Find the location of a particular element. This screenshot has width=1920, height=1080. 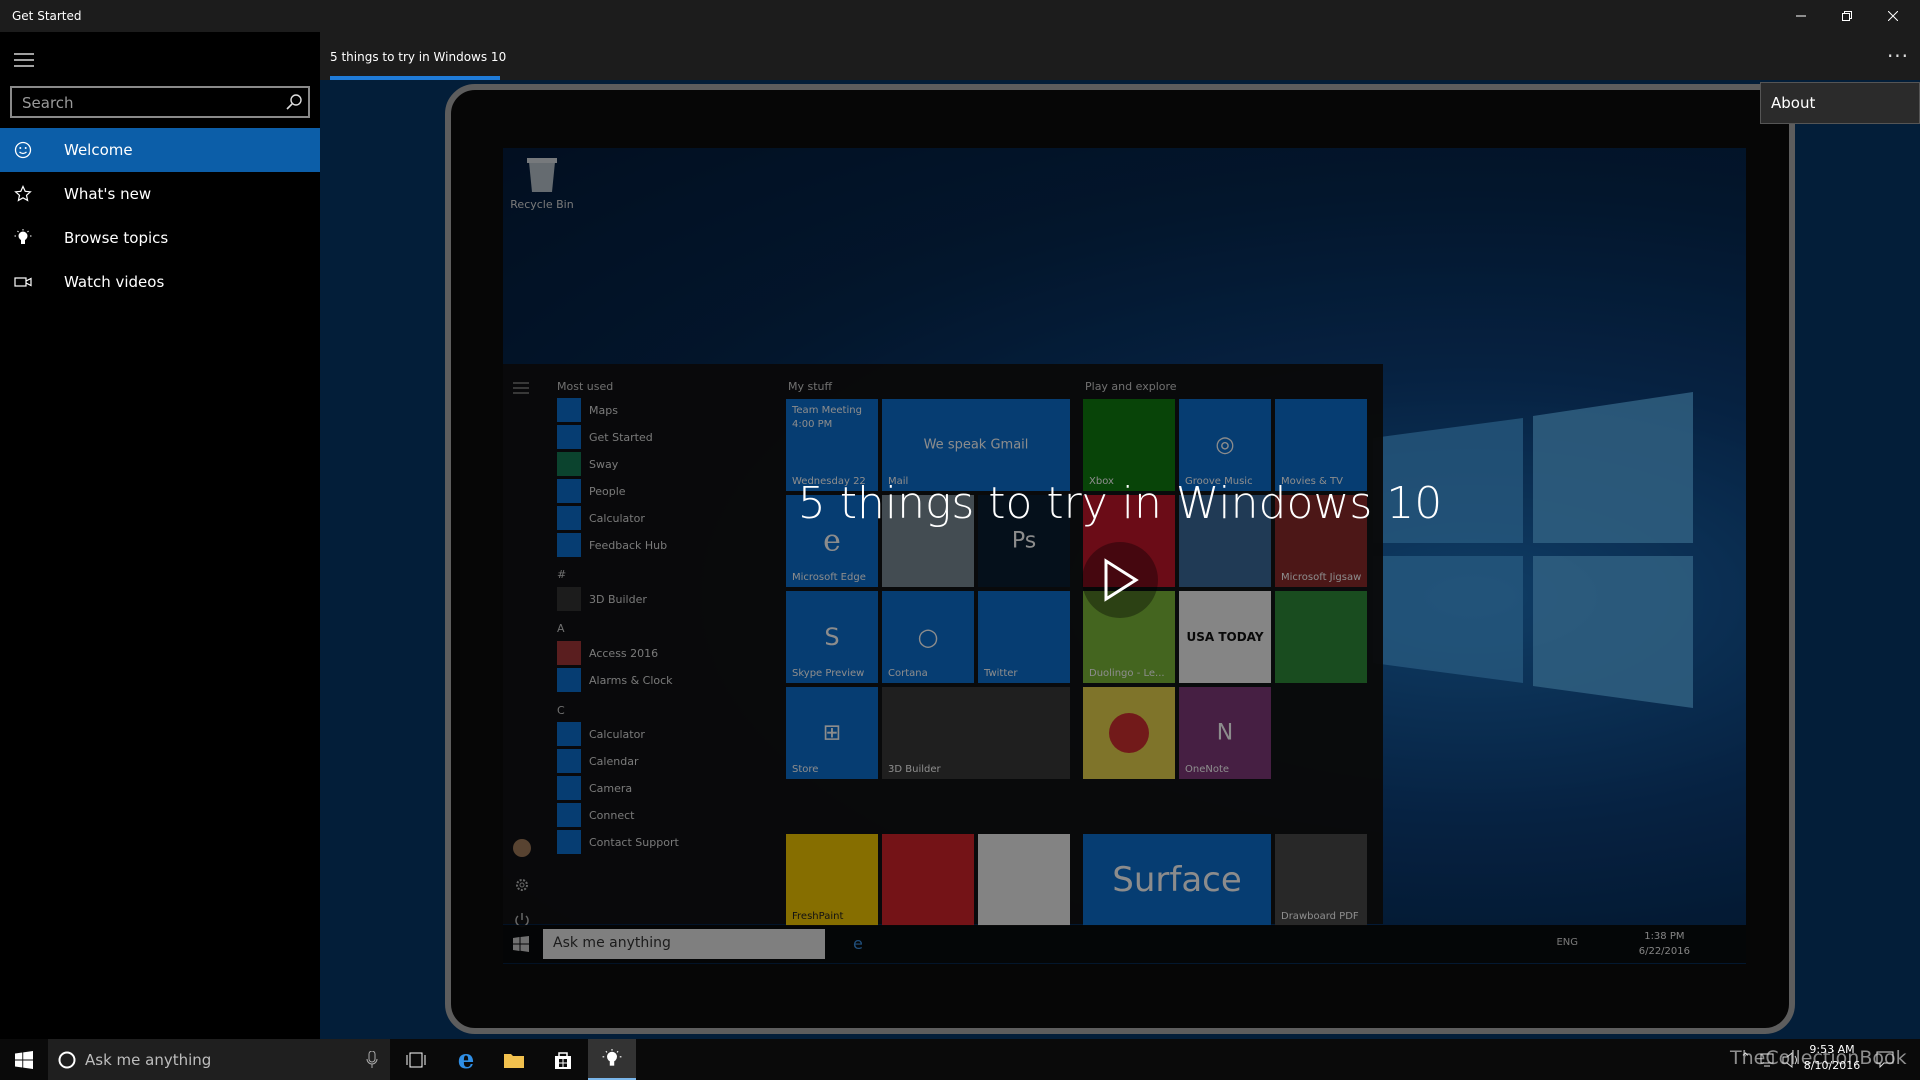

restore-icon is located at coordinates (1847, 16).